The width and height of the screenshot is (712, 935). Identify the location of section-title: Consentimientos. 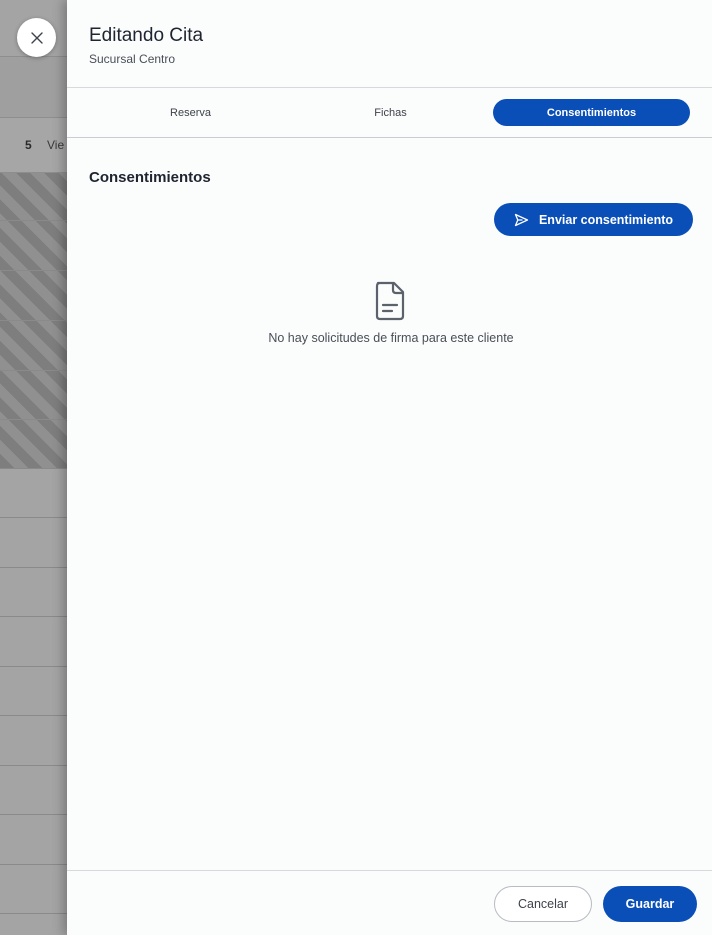
(150, 177).